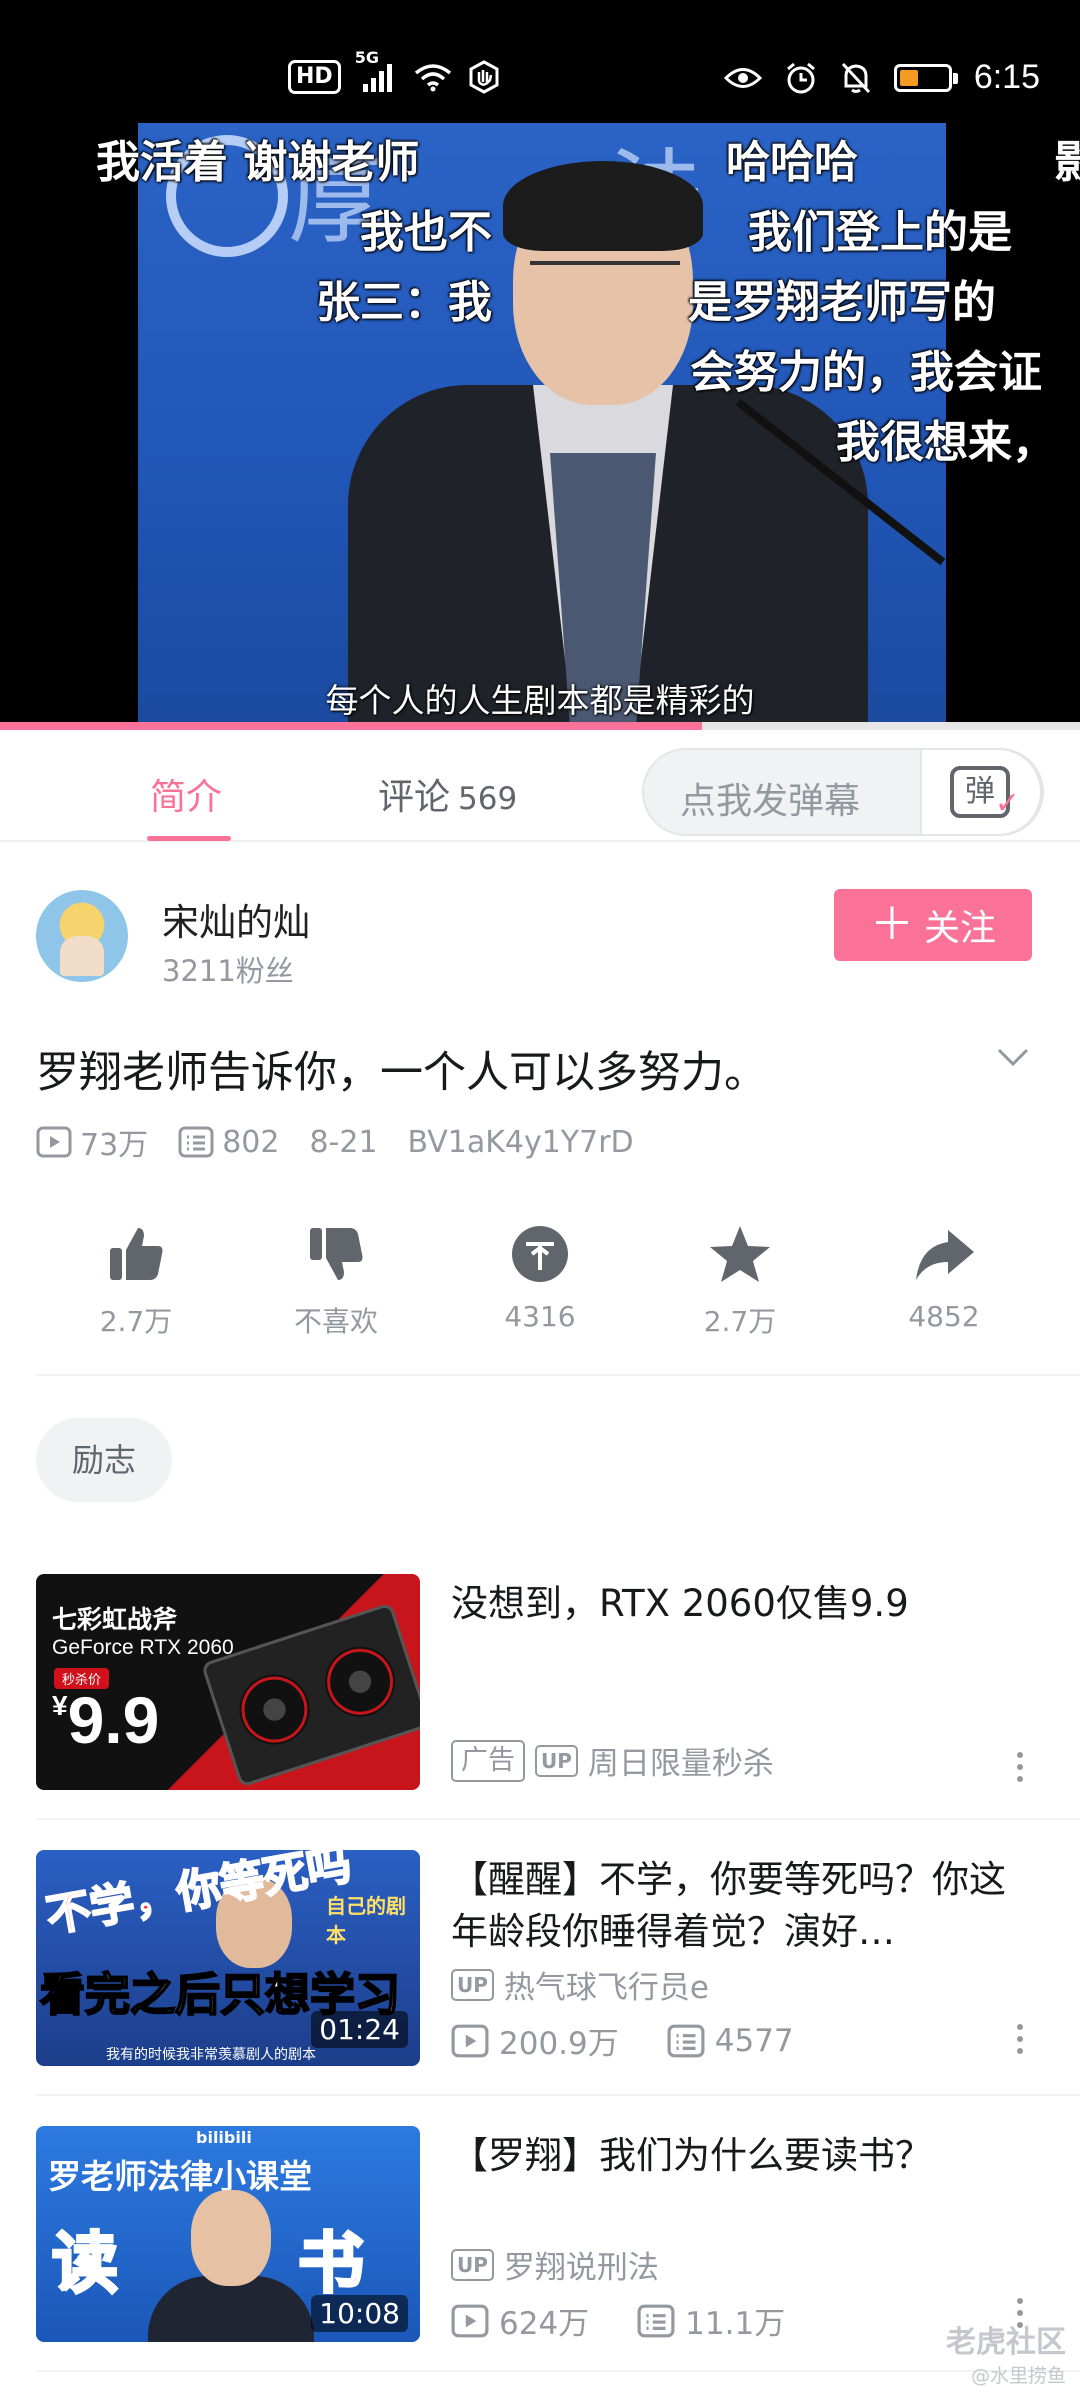 The height and width of the screenshot is (2400, 1080). What do you see at coordinates (228, 1682) in the screenshot?
I see `recommendation-thumbnail: 七彩虹战斧 GeForce RTX 2060 秒杀价 ¥9.9` at bounding box center [228, 1682].